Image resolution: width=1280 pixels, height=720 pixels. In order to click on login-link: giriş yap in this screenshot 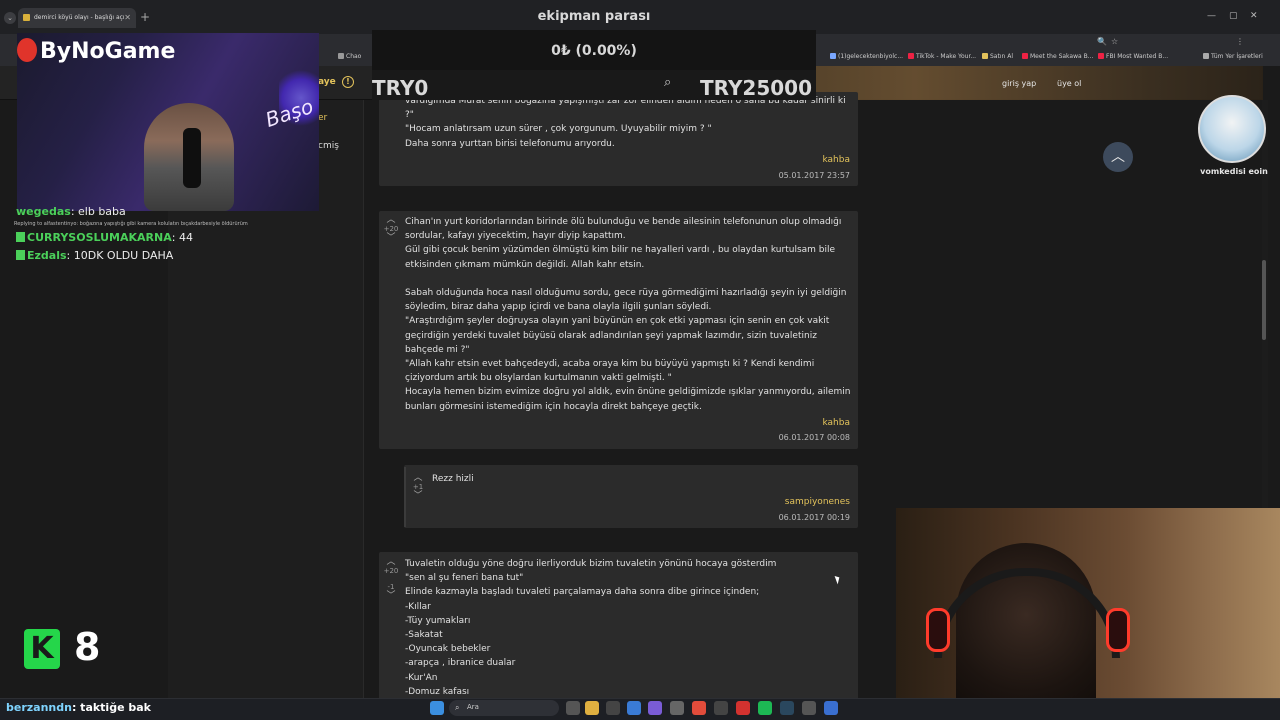, I will do `click(1019, 83)`.